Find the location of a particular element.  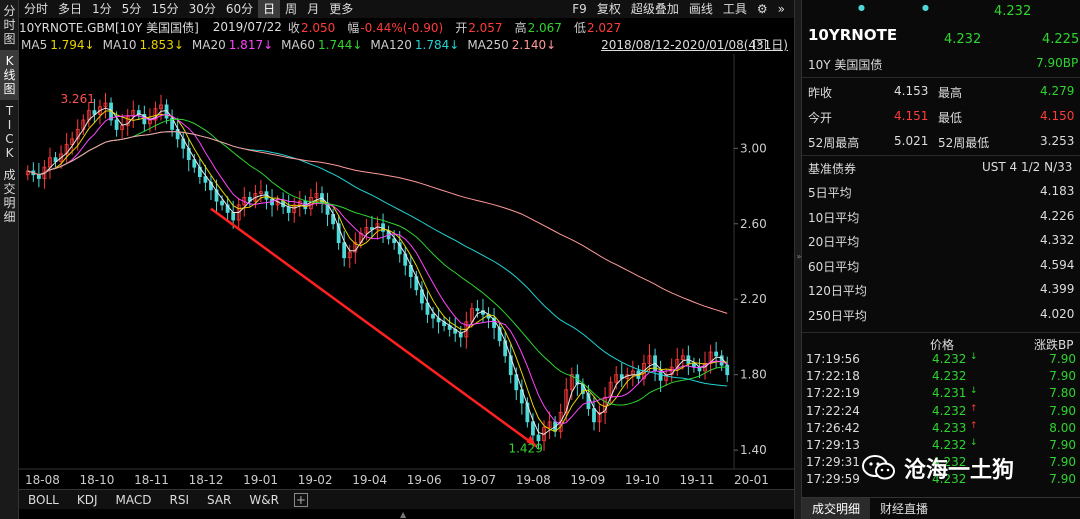

tick-bp: 7.80 is located at coordinates (1062, 393).